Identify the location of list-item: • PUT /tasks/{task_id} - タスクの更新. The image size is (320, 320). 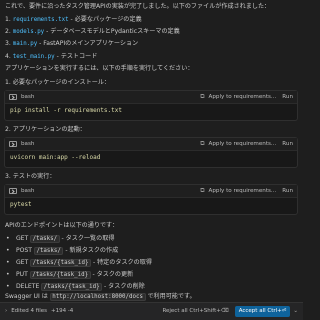
(69, 275).